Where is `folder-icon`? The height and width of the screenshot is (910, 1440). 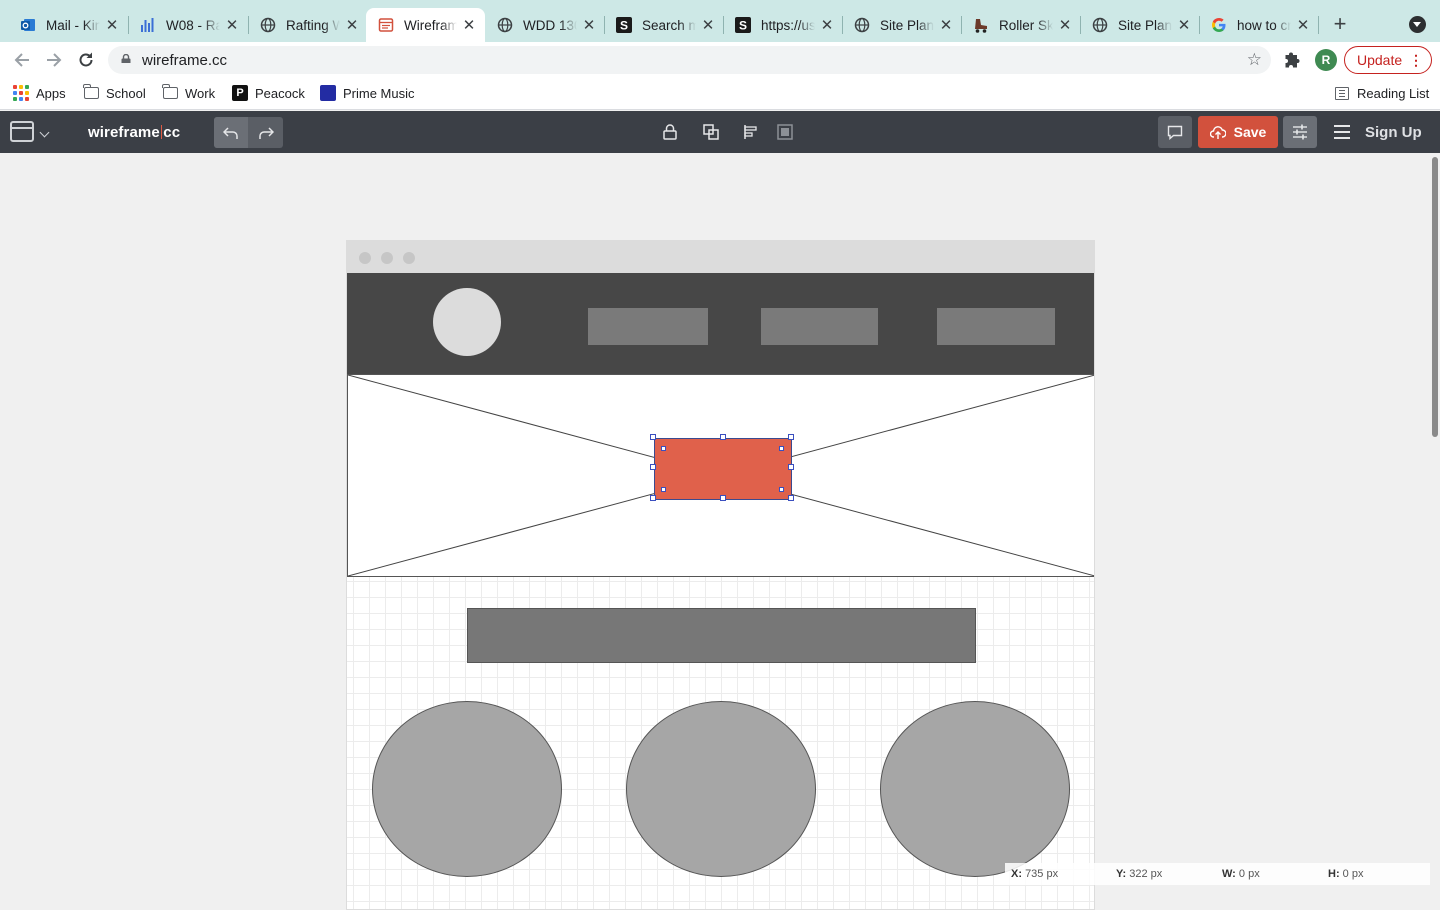 folder-icon is located at coordinates (91, 92).